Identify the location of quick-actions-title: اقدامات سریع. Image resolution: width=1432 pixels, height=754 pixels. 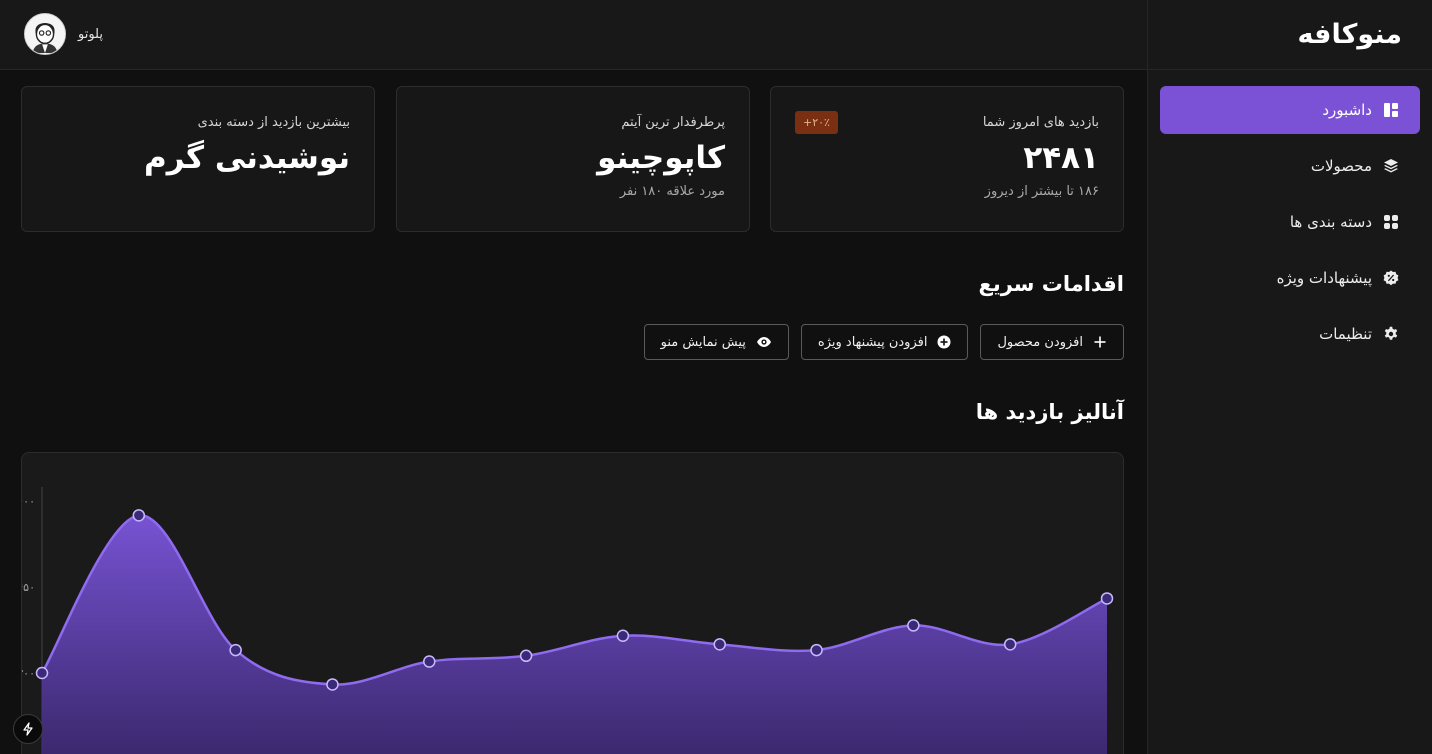
(1051, 284).